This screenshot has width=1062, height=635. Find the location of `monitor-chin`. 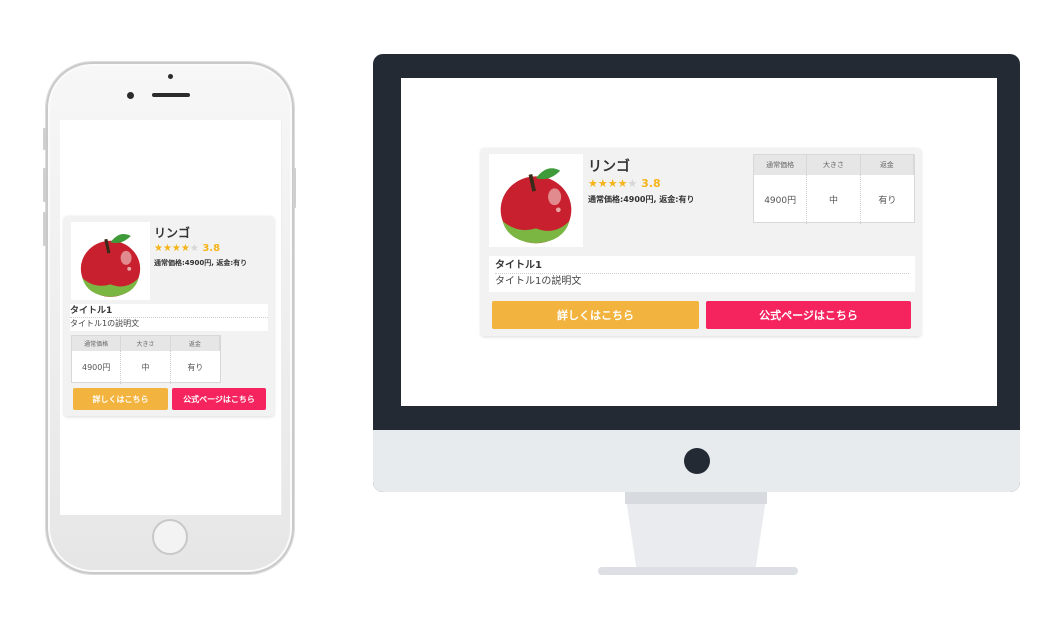

monitor-chin is located at coordinates (696, 461).